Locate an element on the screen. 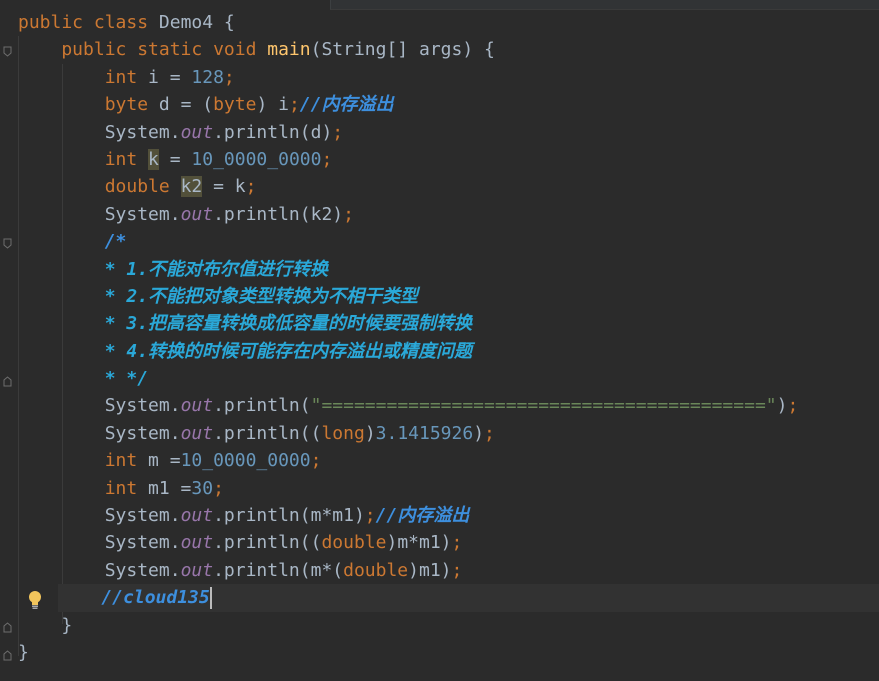  code-line: public static void main(String[] args) { is located at coordinates (418, 49).